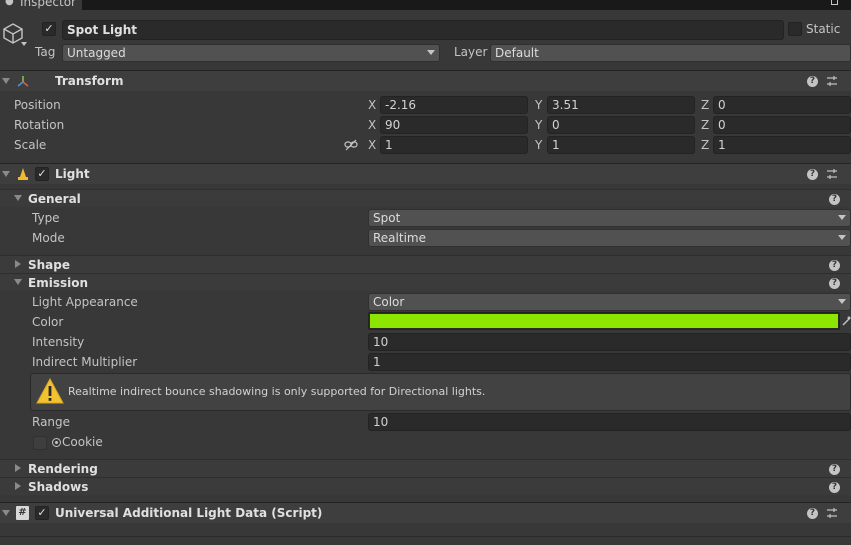 Image resolution: width=851 pixels, height=545 pixels. I want to click on object-name-field: Spot Light, so click(423, 30).